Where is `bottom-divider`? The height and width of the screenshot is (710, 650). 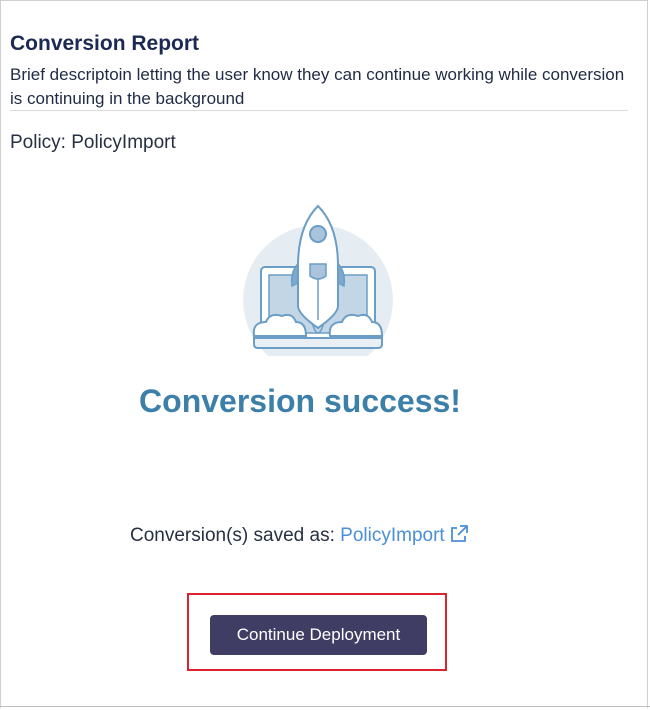 bottom-divider is located at coordinates (325, 706).